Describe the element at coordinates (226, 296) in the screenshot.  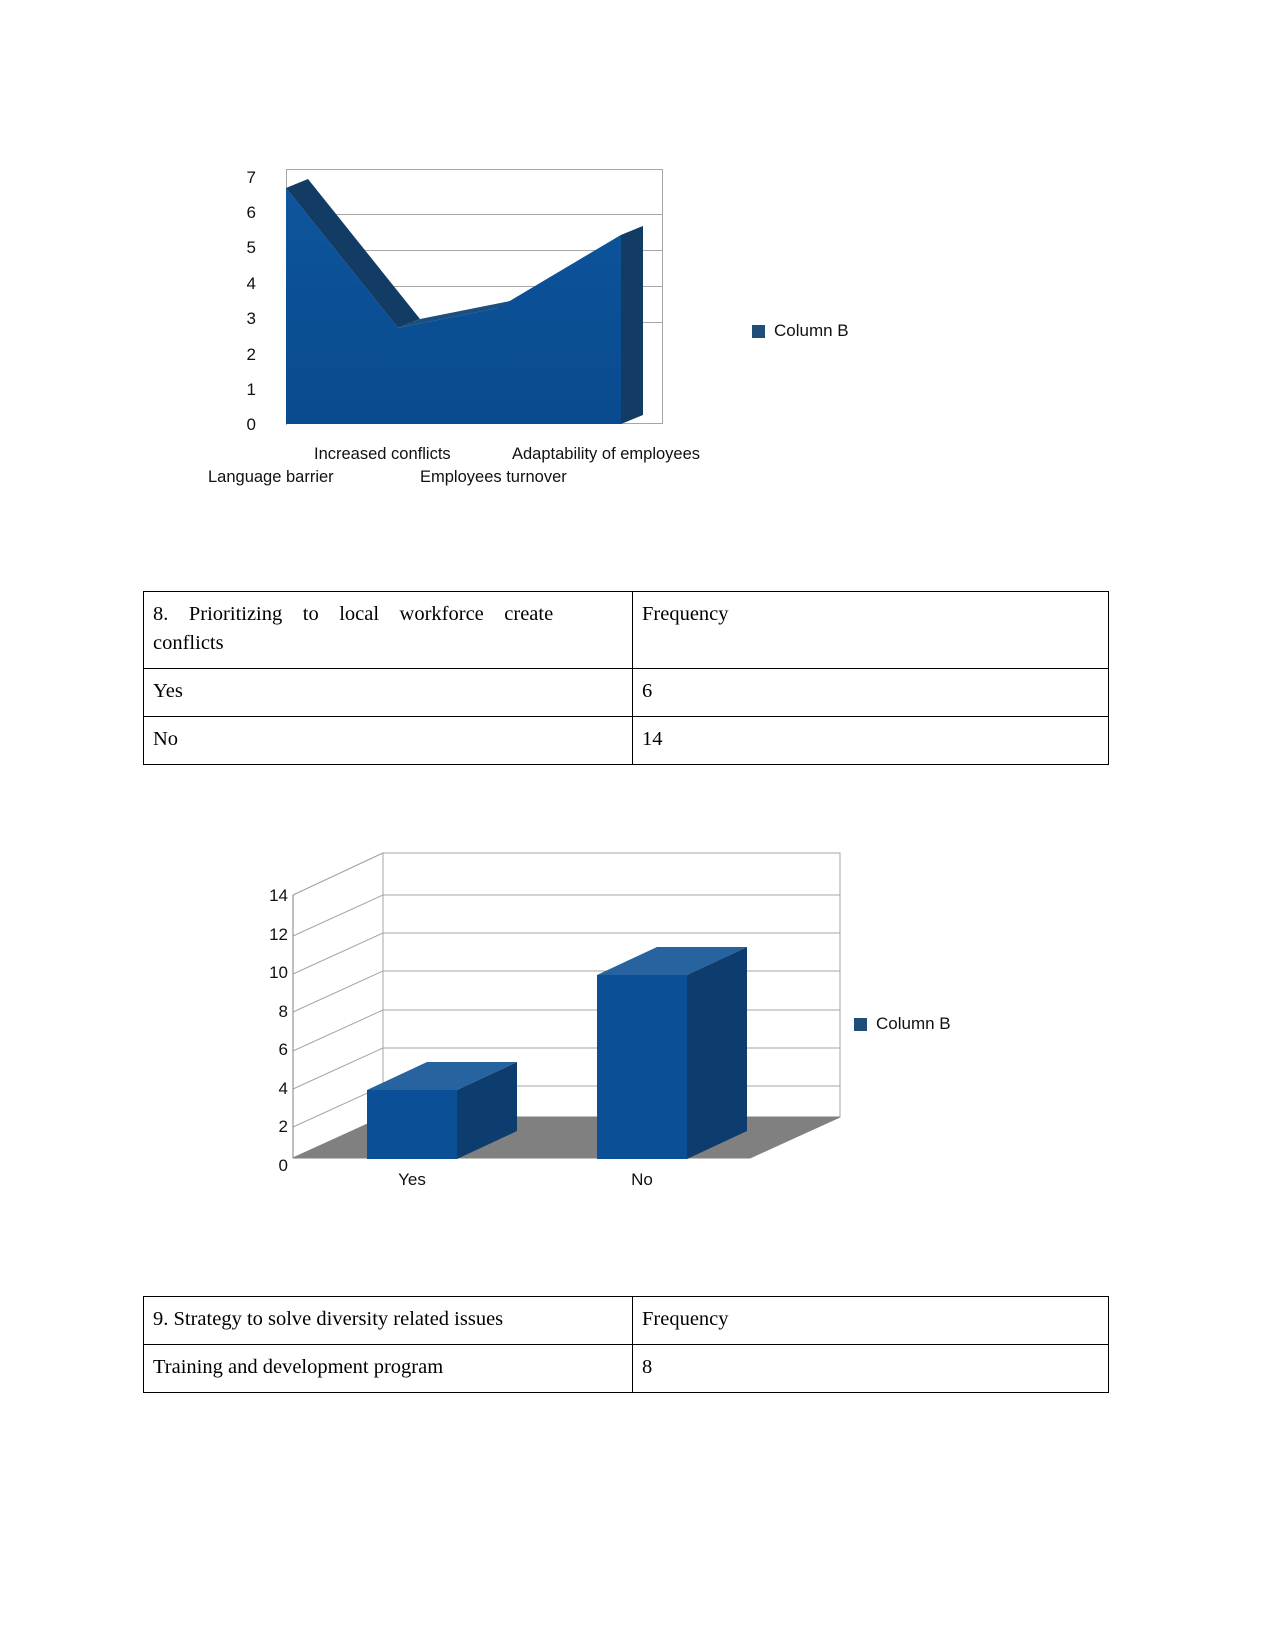
I see `chart1-y-axis: 7 6 5 4 3 2 1 0` at that location.